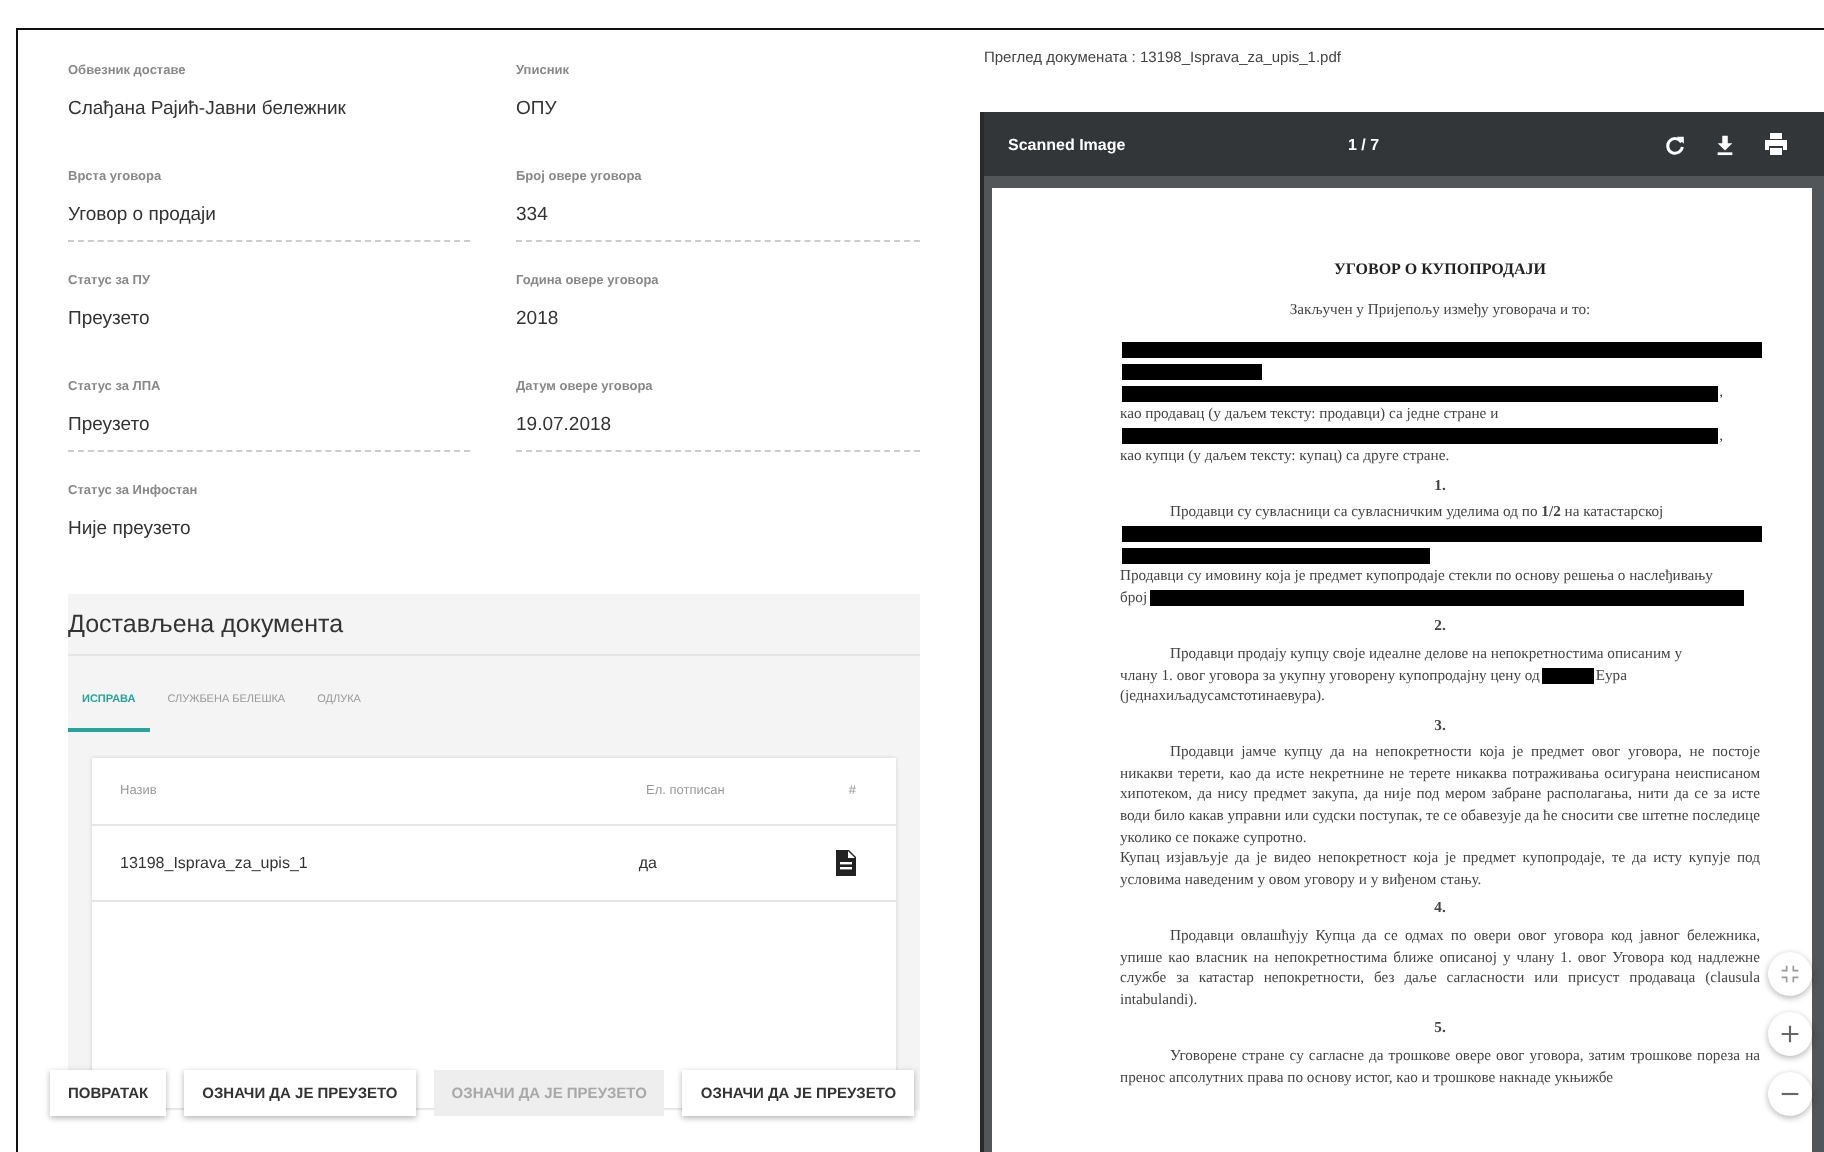  What do you see at coordinates (846, 862) in the screenshot?
I see `file-icon` at bounding box center [846, 862].